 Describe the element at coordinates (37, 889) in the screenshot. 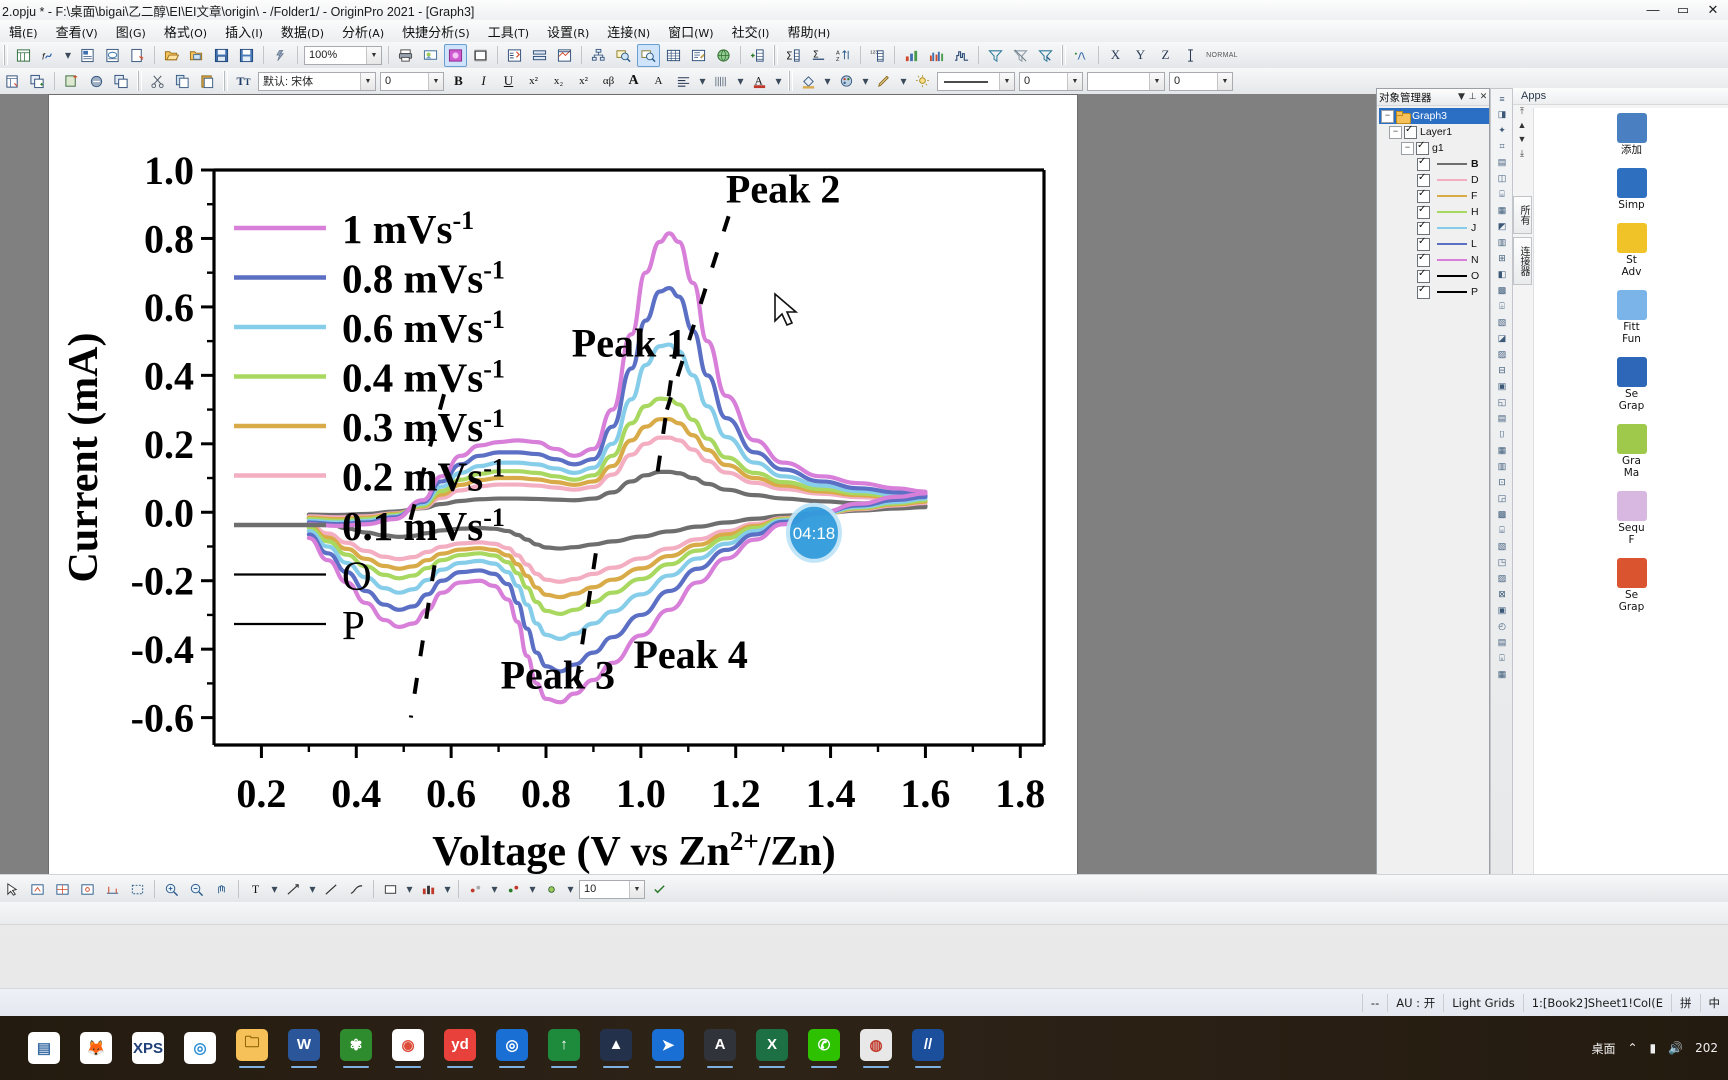

I see `scale-in-icon` at that location.